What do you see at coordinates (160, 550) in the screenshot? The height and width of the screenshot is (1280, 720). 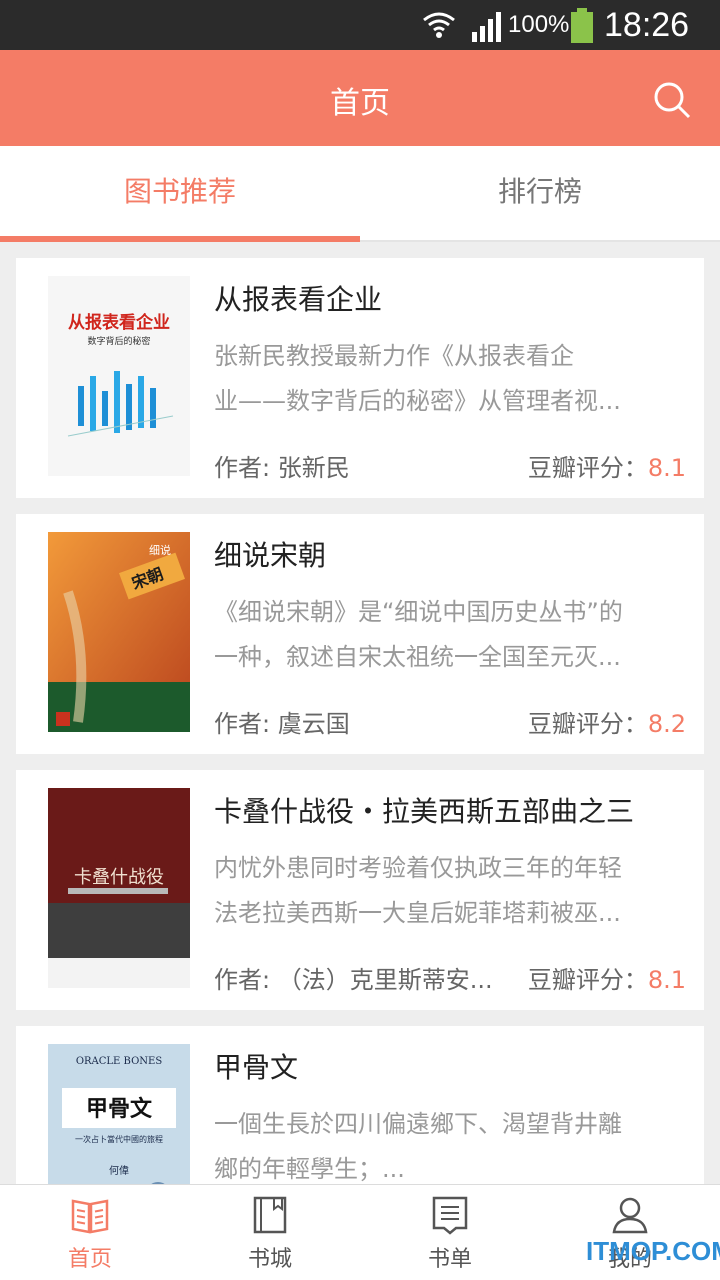 I see `cover-subtitle: 细说` at bounding box center [160, 550].